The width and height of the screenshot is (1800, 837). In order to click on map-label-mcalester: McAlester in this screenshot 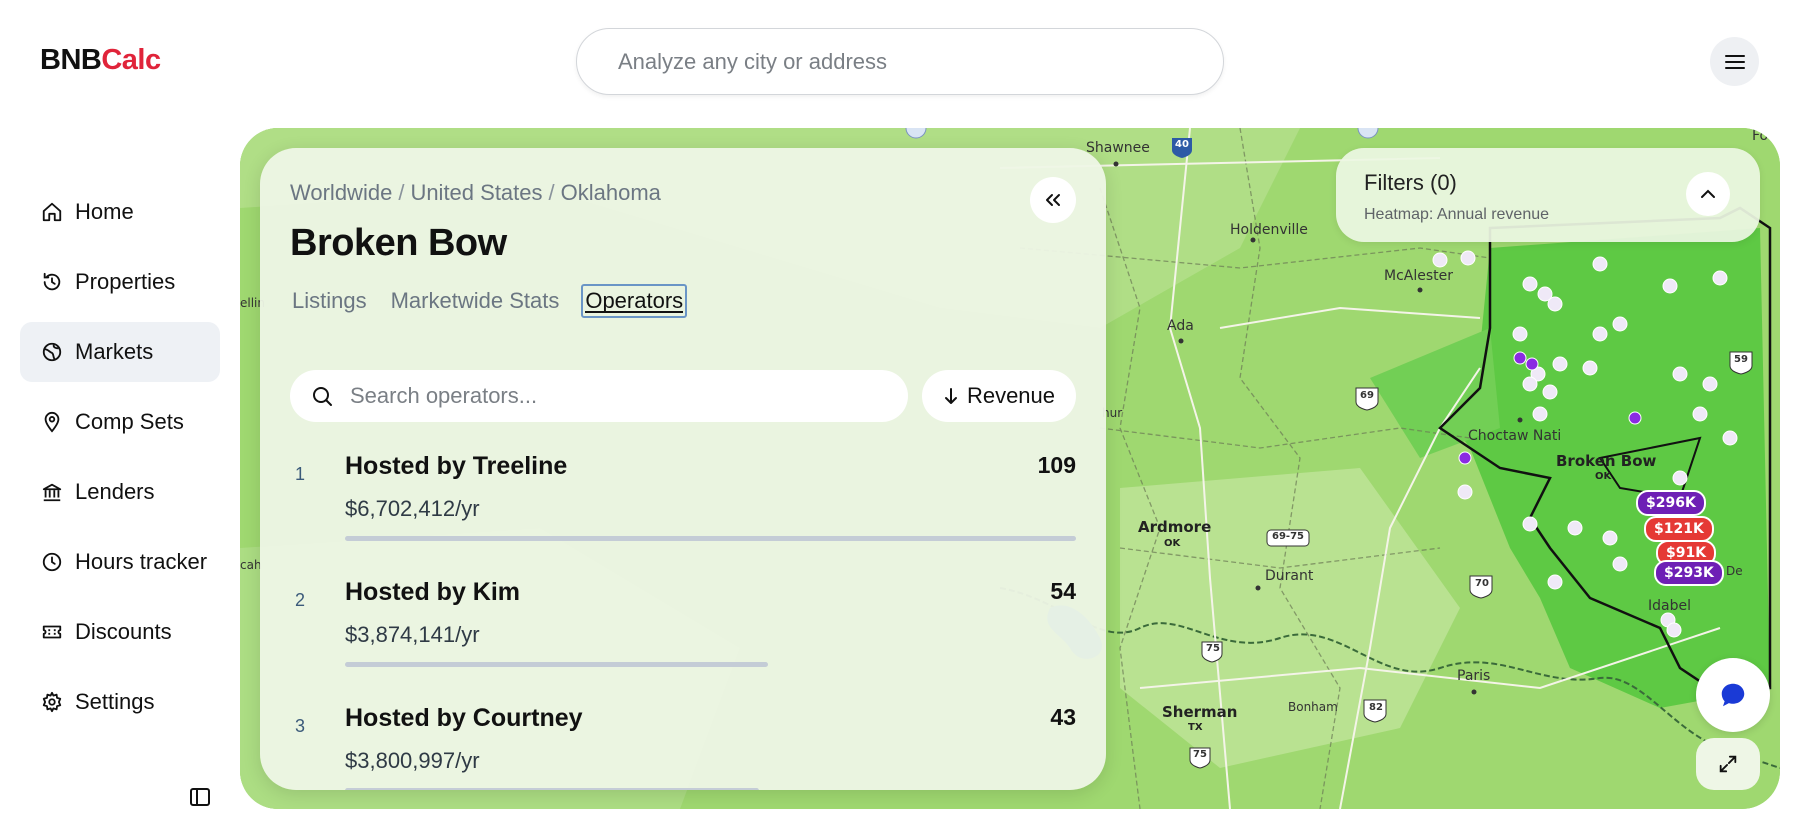, I will do `click(1419, 276)`.